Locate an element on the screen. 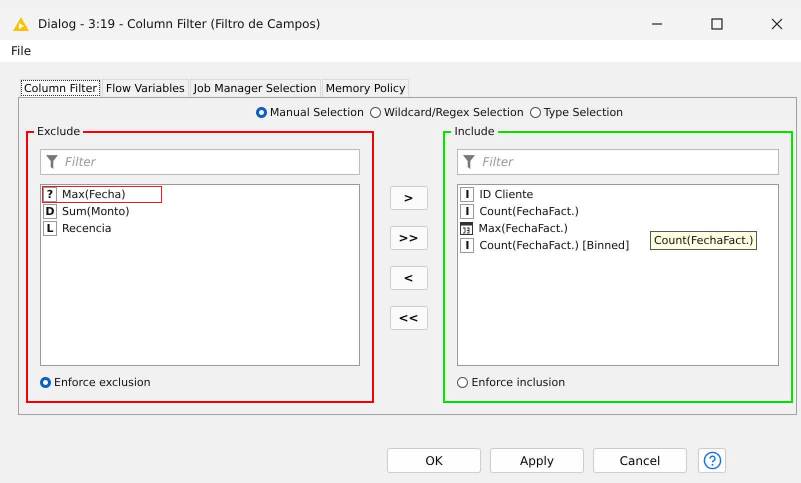 The height and width of the screenshot is (483, 801). type-badge: L is located at coordinates (50, 228).